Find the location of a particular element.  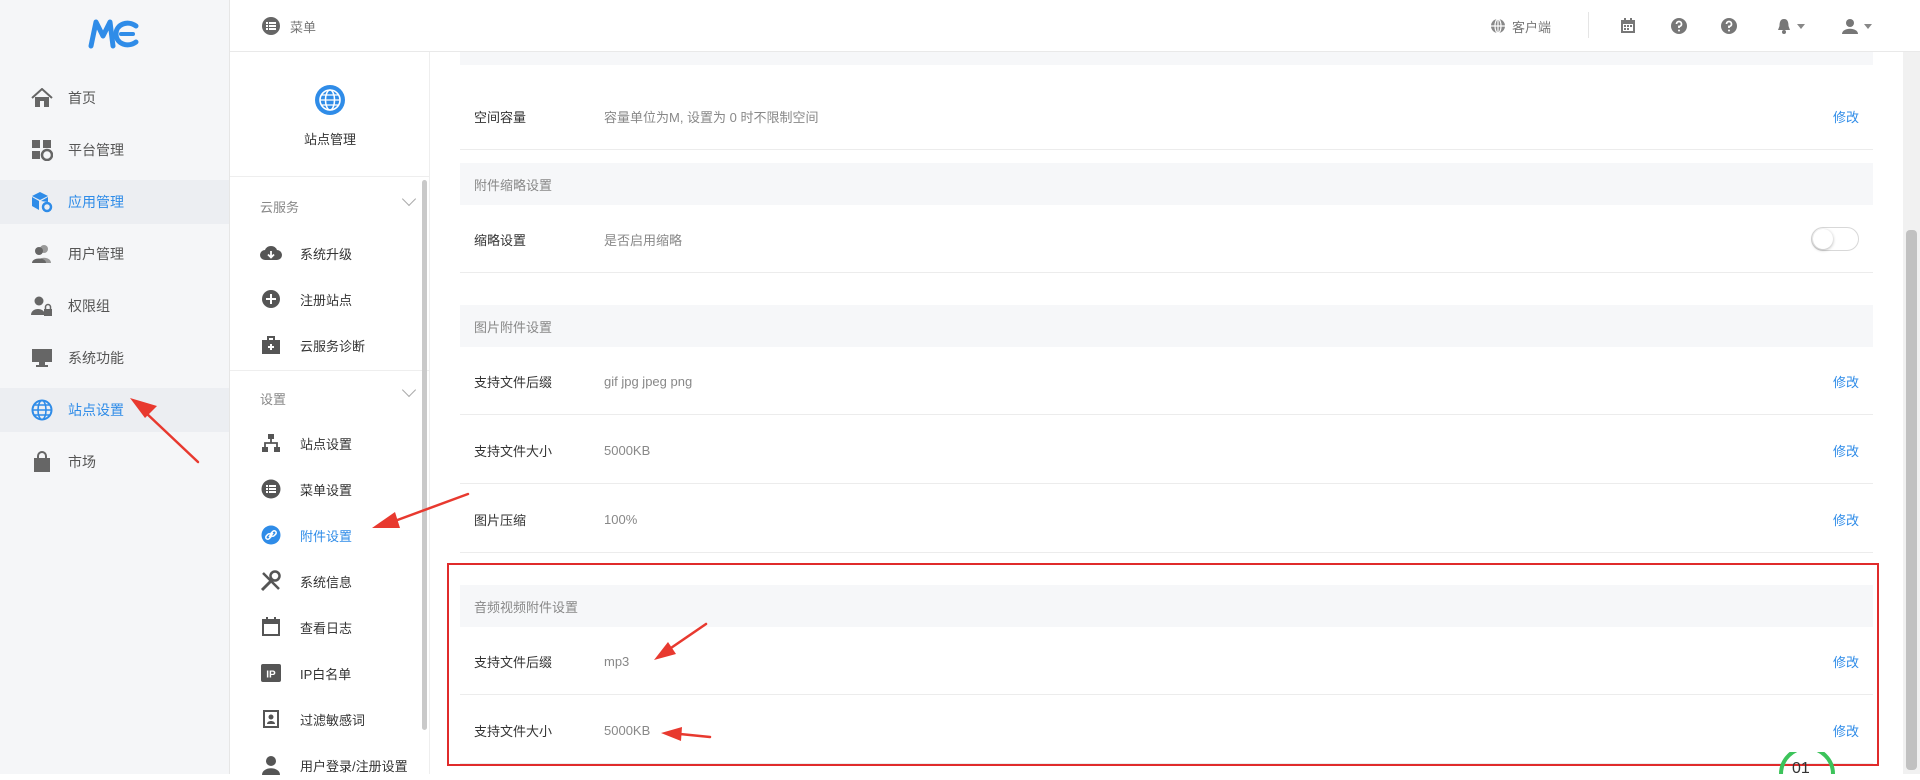

sub-item-login-register-settings: 用户登录/注册设置 is located at coordinates (334, 765).